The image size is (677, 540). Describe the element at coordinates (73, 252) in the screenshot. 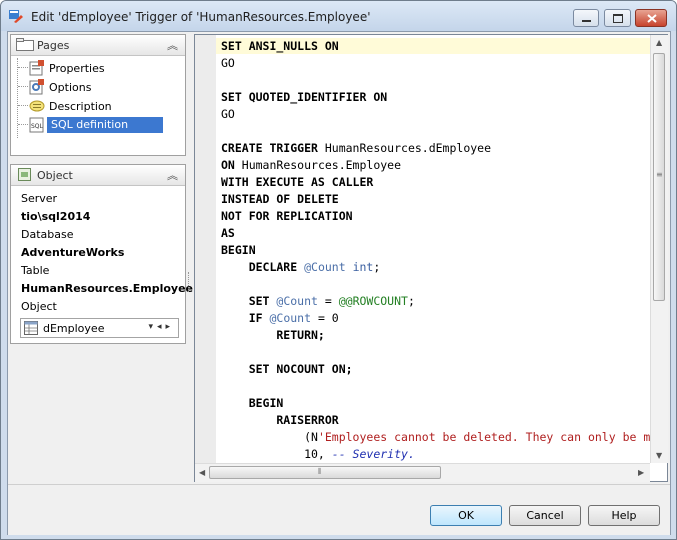

I see `database-value: AdventureWorks` at that location.